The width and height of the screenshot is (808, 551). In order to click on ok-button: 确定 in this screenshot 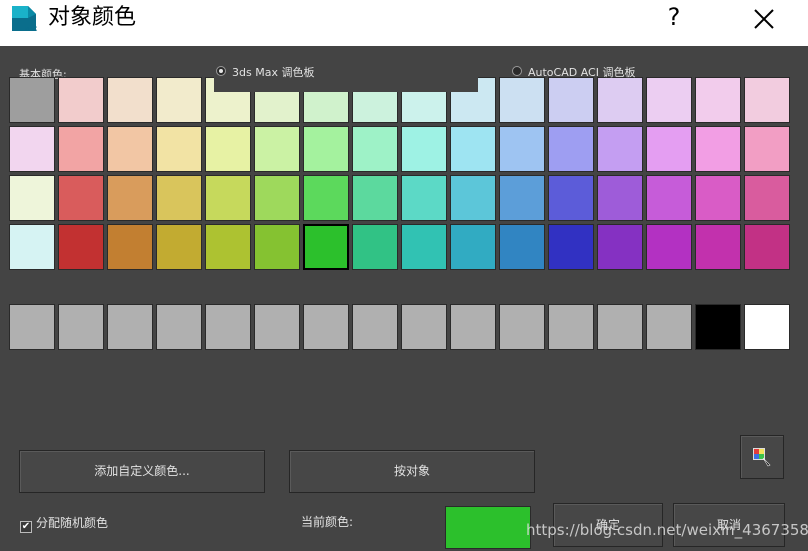, I will do `click(608, 525)`.